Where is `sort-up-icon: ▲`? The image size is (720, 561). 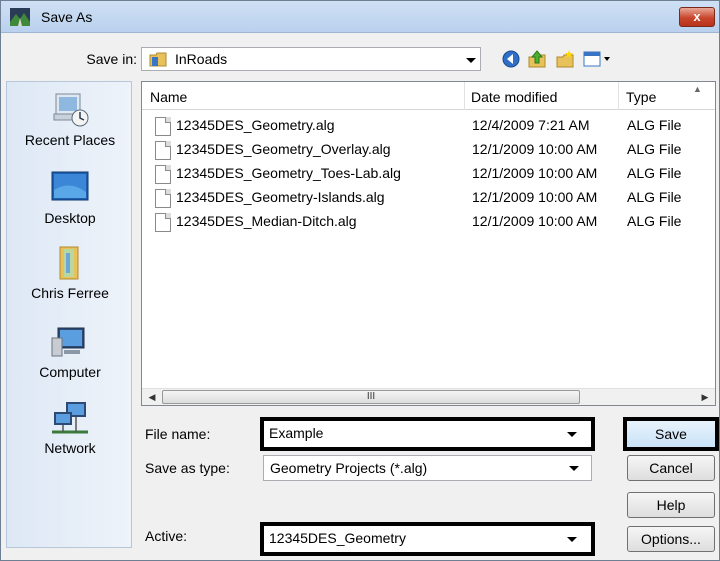
sort-up-icon: ▲ is located at coordinates (697, 89).